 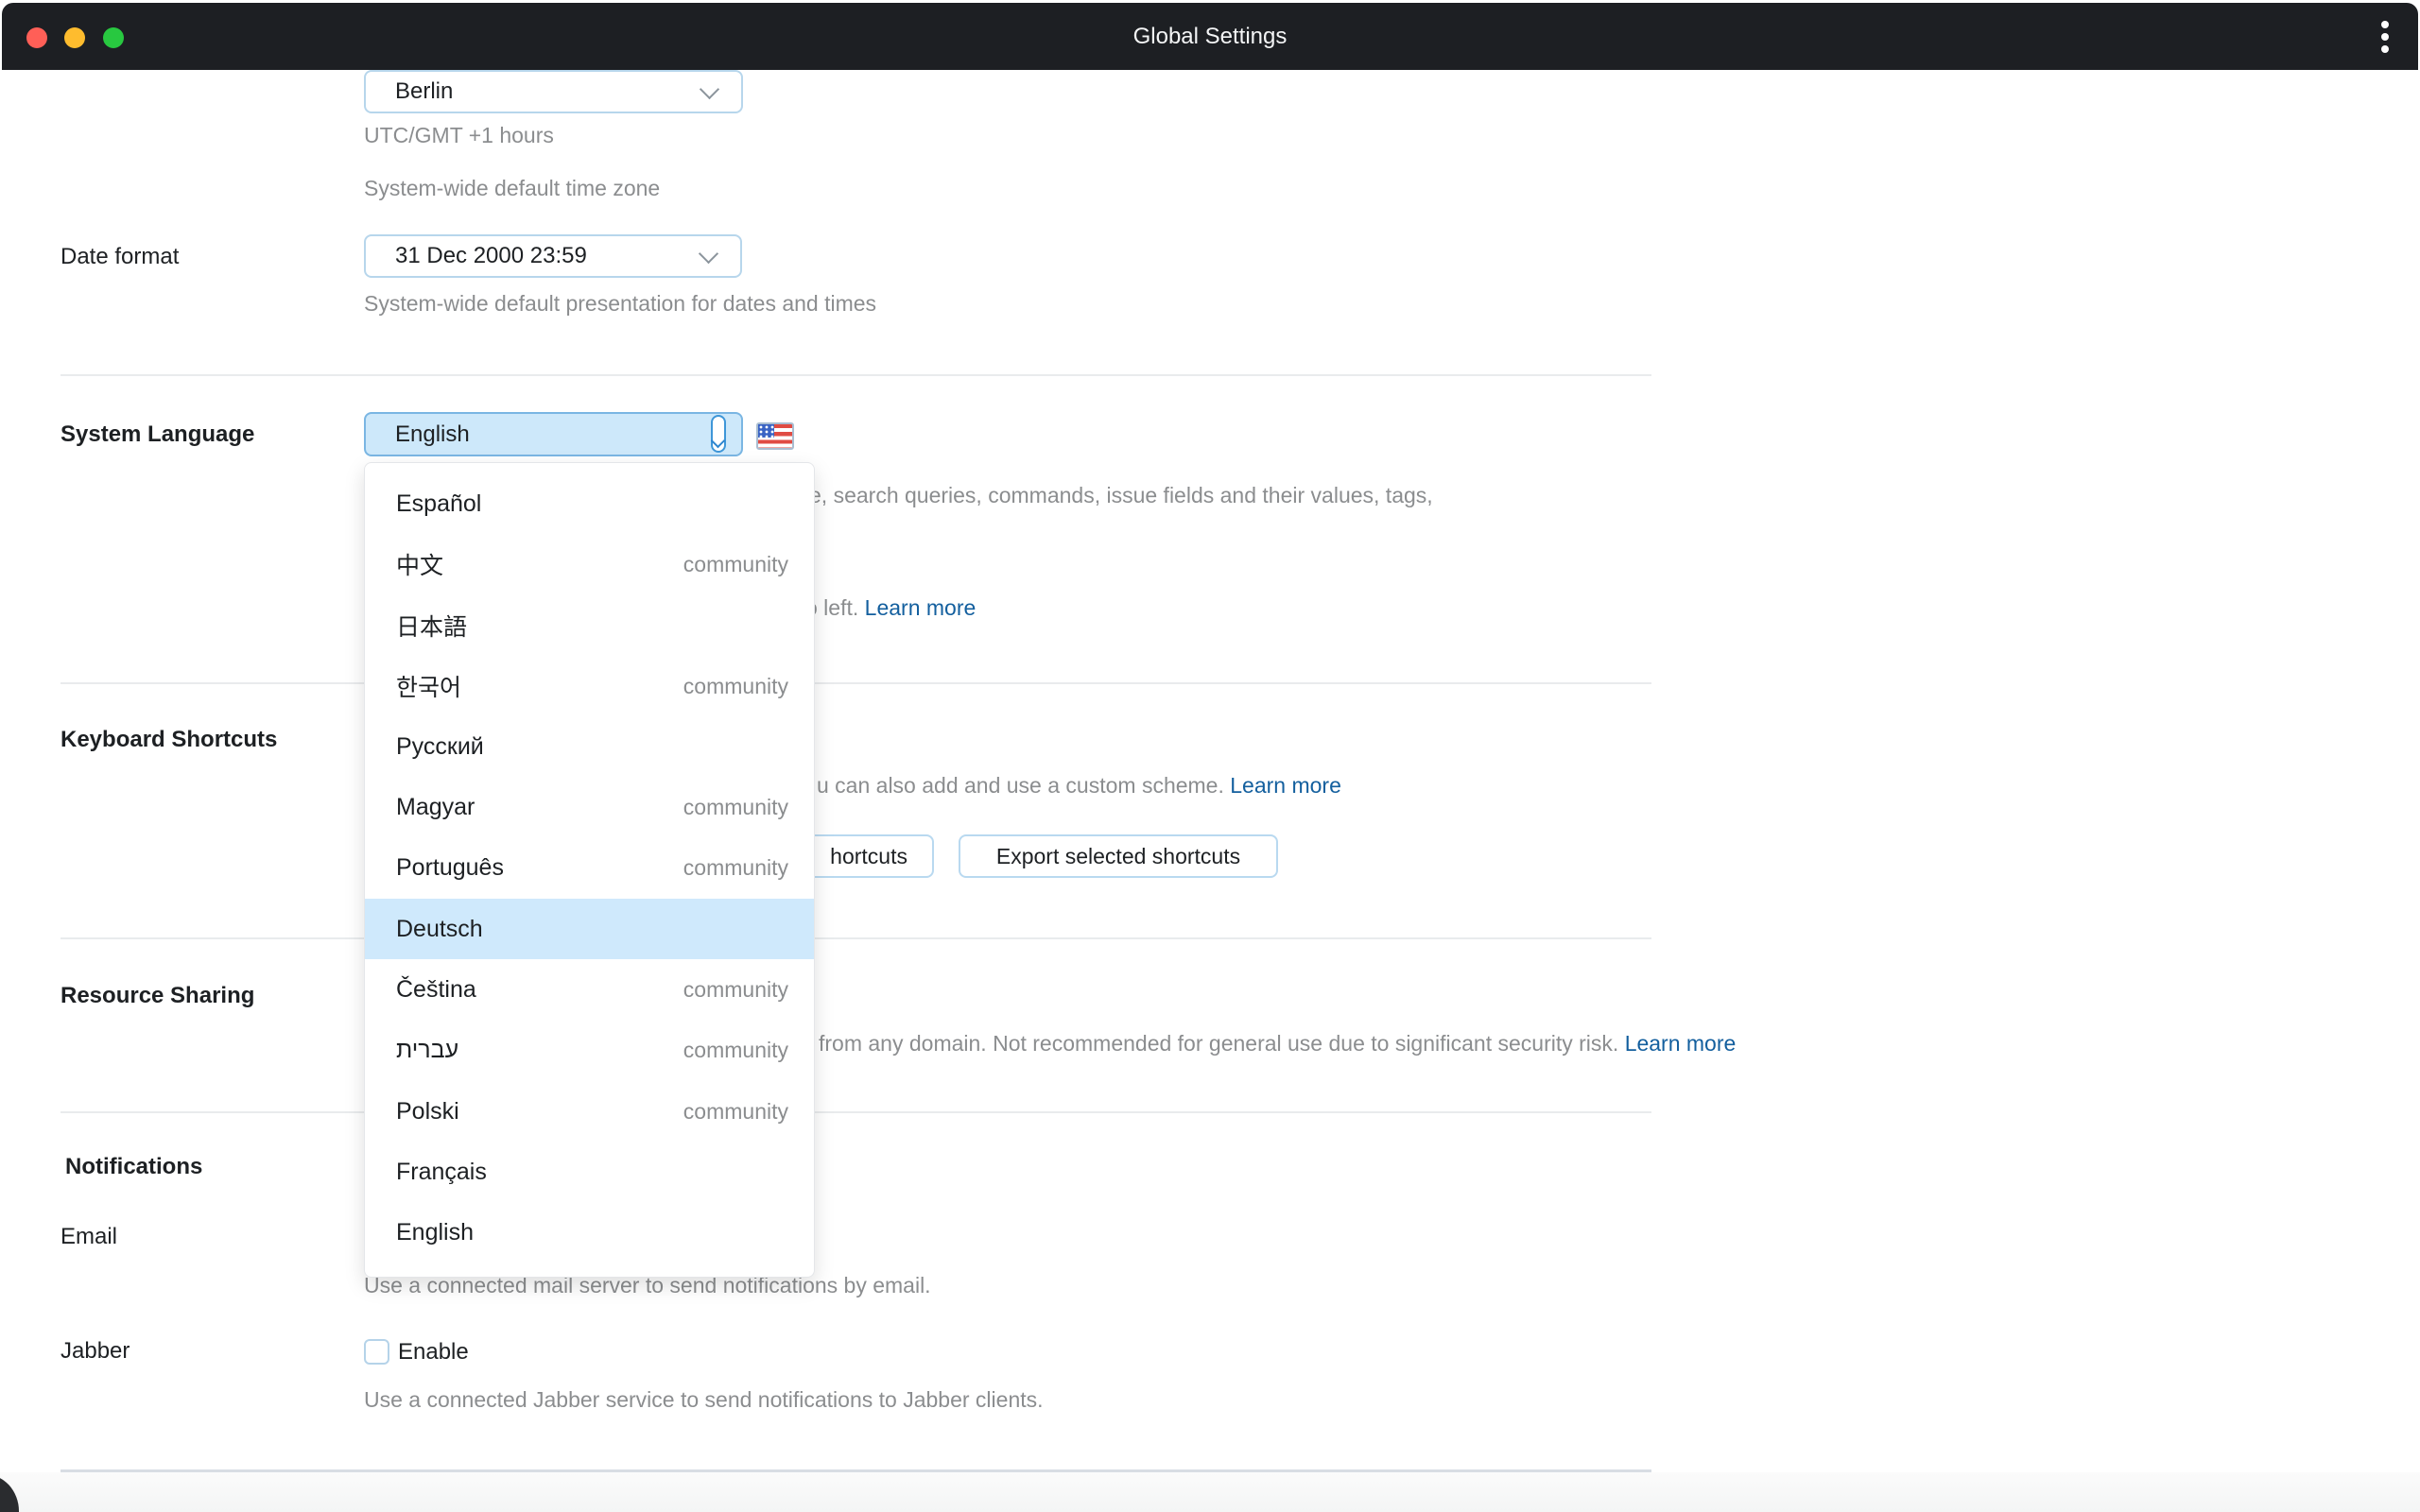 I want to click on language-option: Русский, so click(x=589, y=746).